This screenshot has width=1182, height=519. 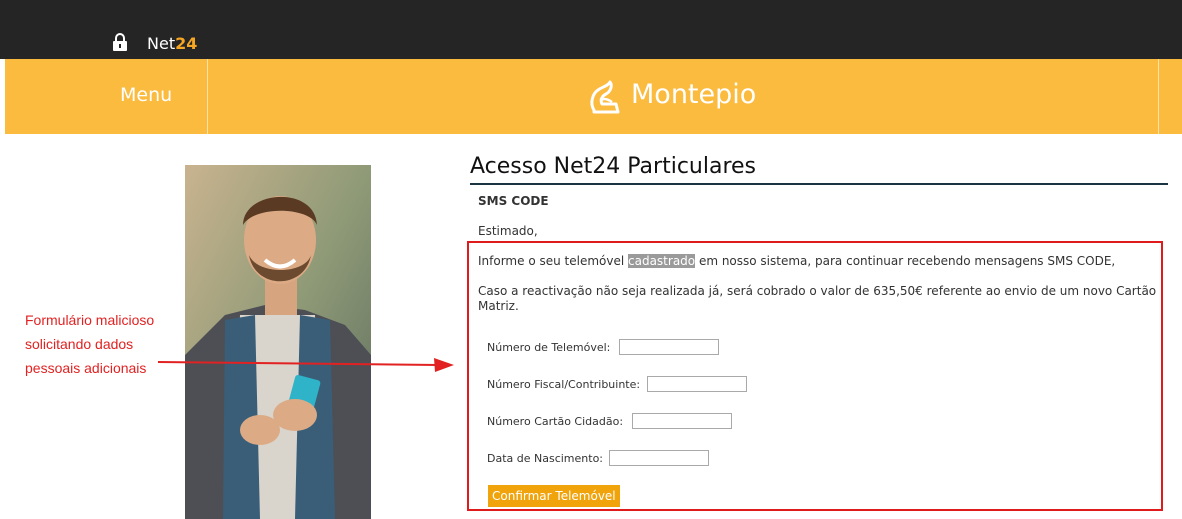 I want to click on promo-photo, so click(x=278, y=342).